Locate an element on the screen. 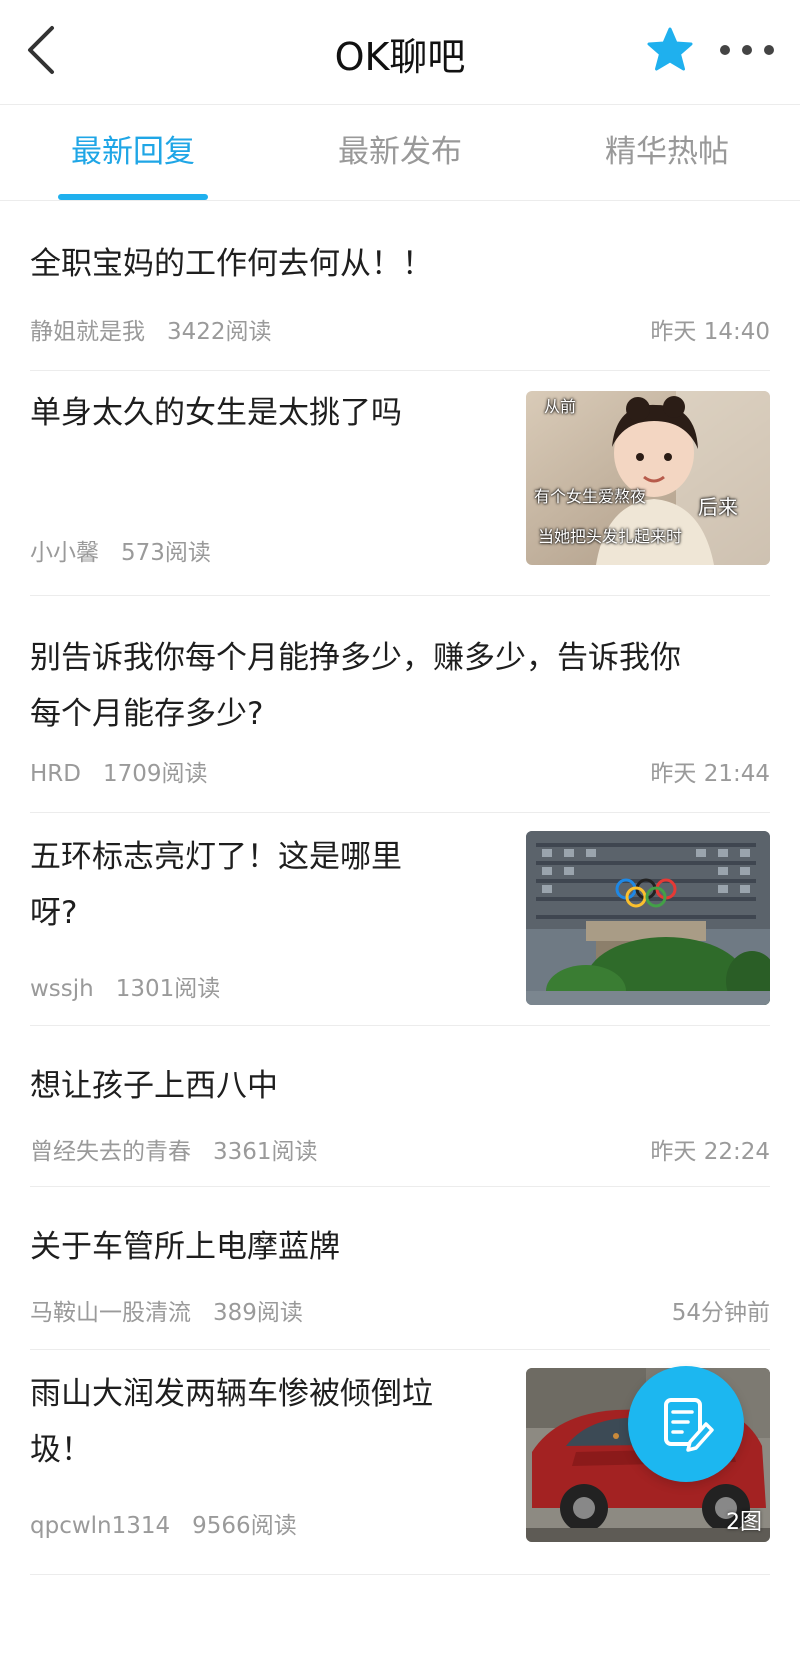 This screenshot has height=1660, width=800. post-meta: 小小馨 573阅读 is located at coordinates (120, 550).